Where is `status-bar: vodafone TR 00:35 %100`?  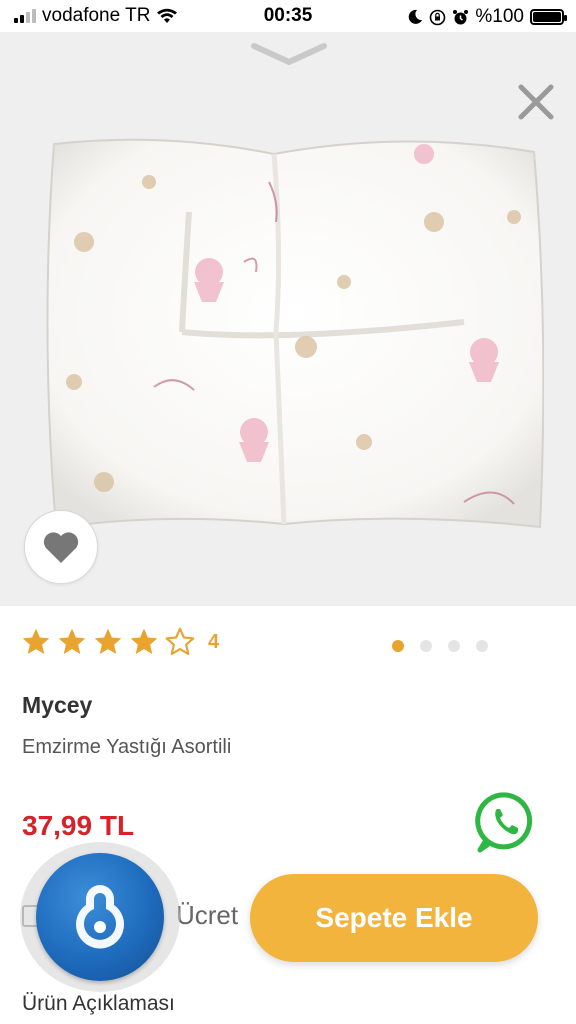 status-bar: vodafone TR 00:35 %100 is located at coordinates (288, 16).